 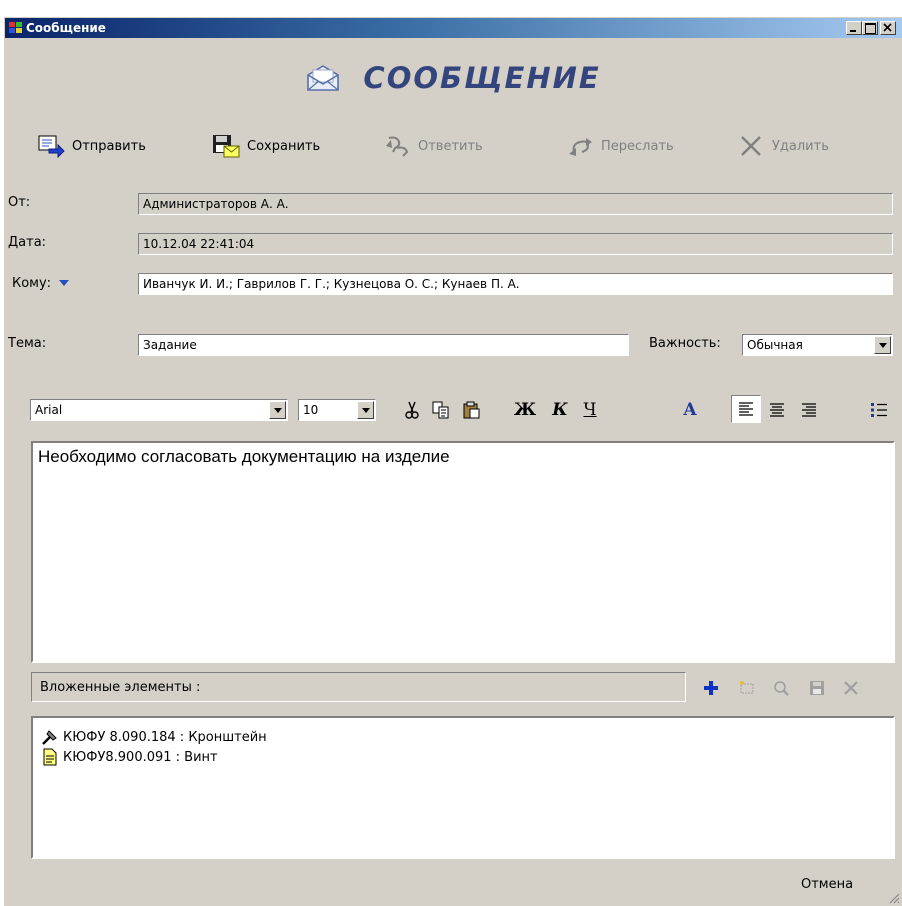 I want to click on bullet-list-button, so click(x=879, y=410).